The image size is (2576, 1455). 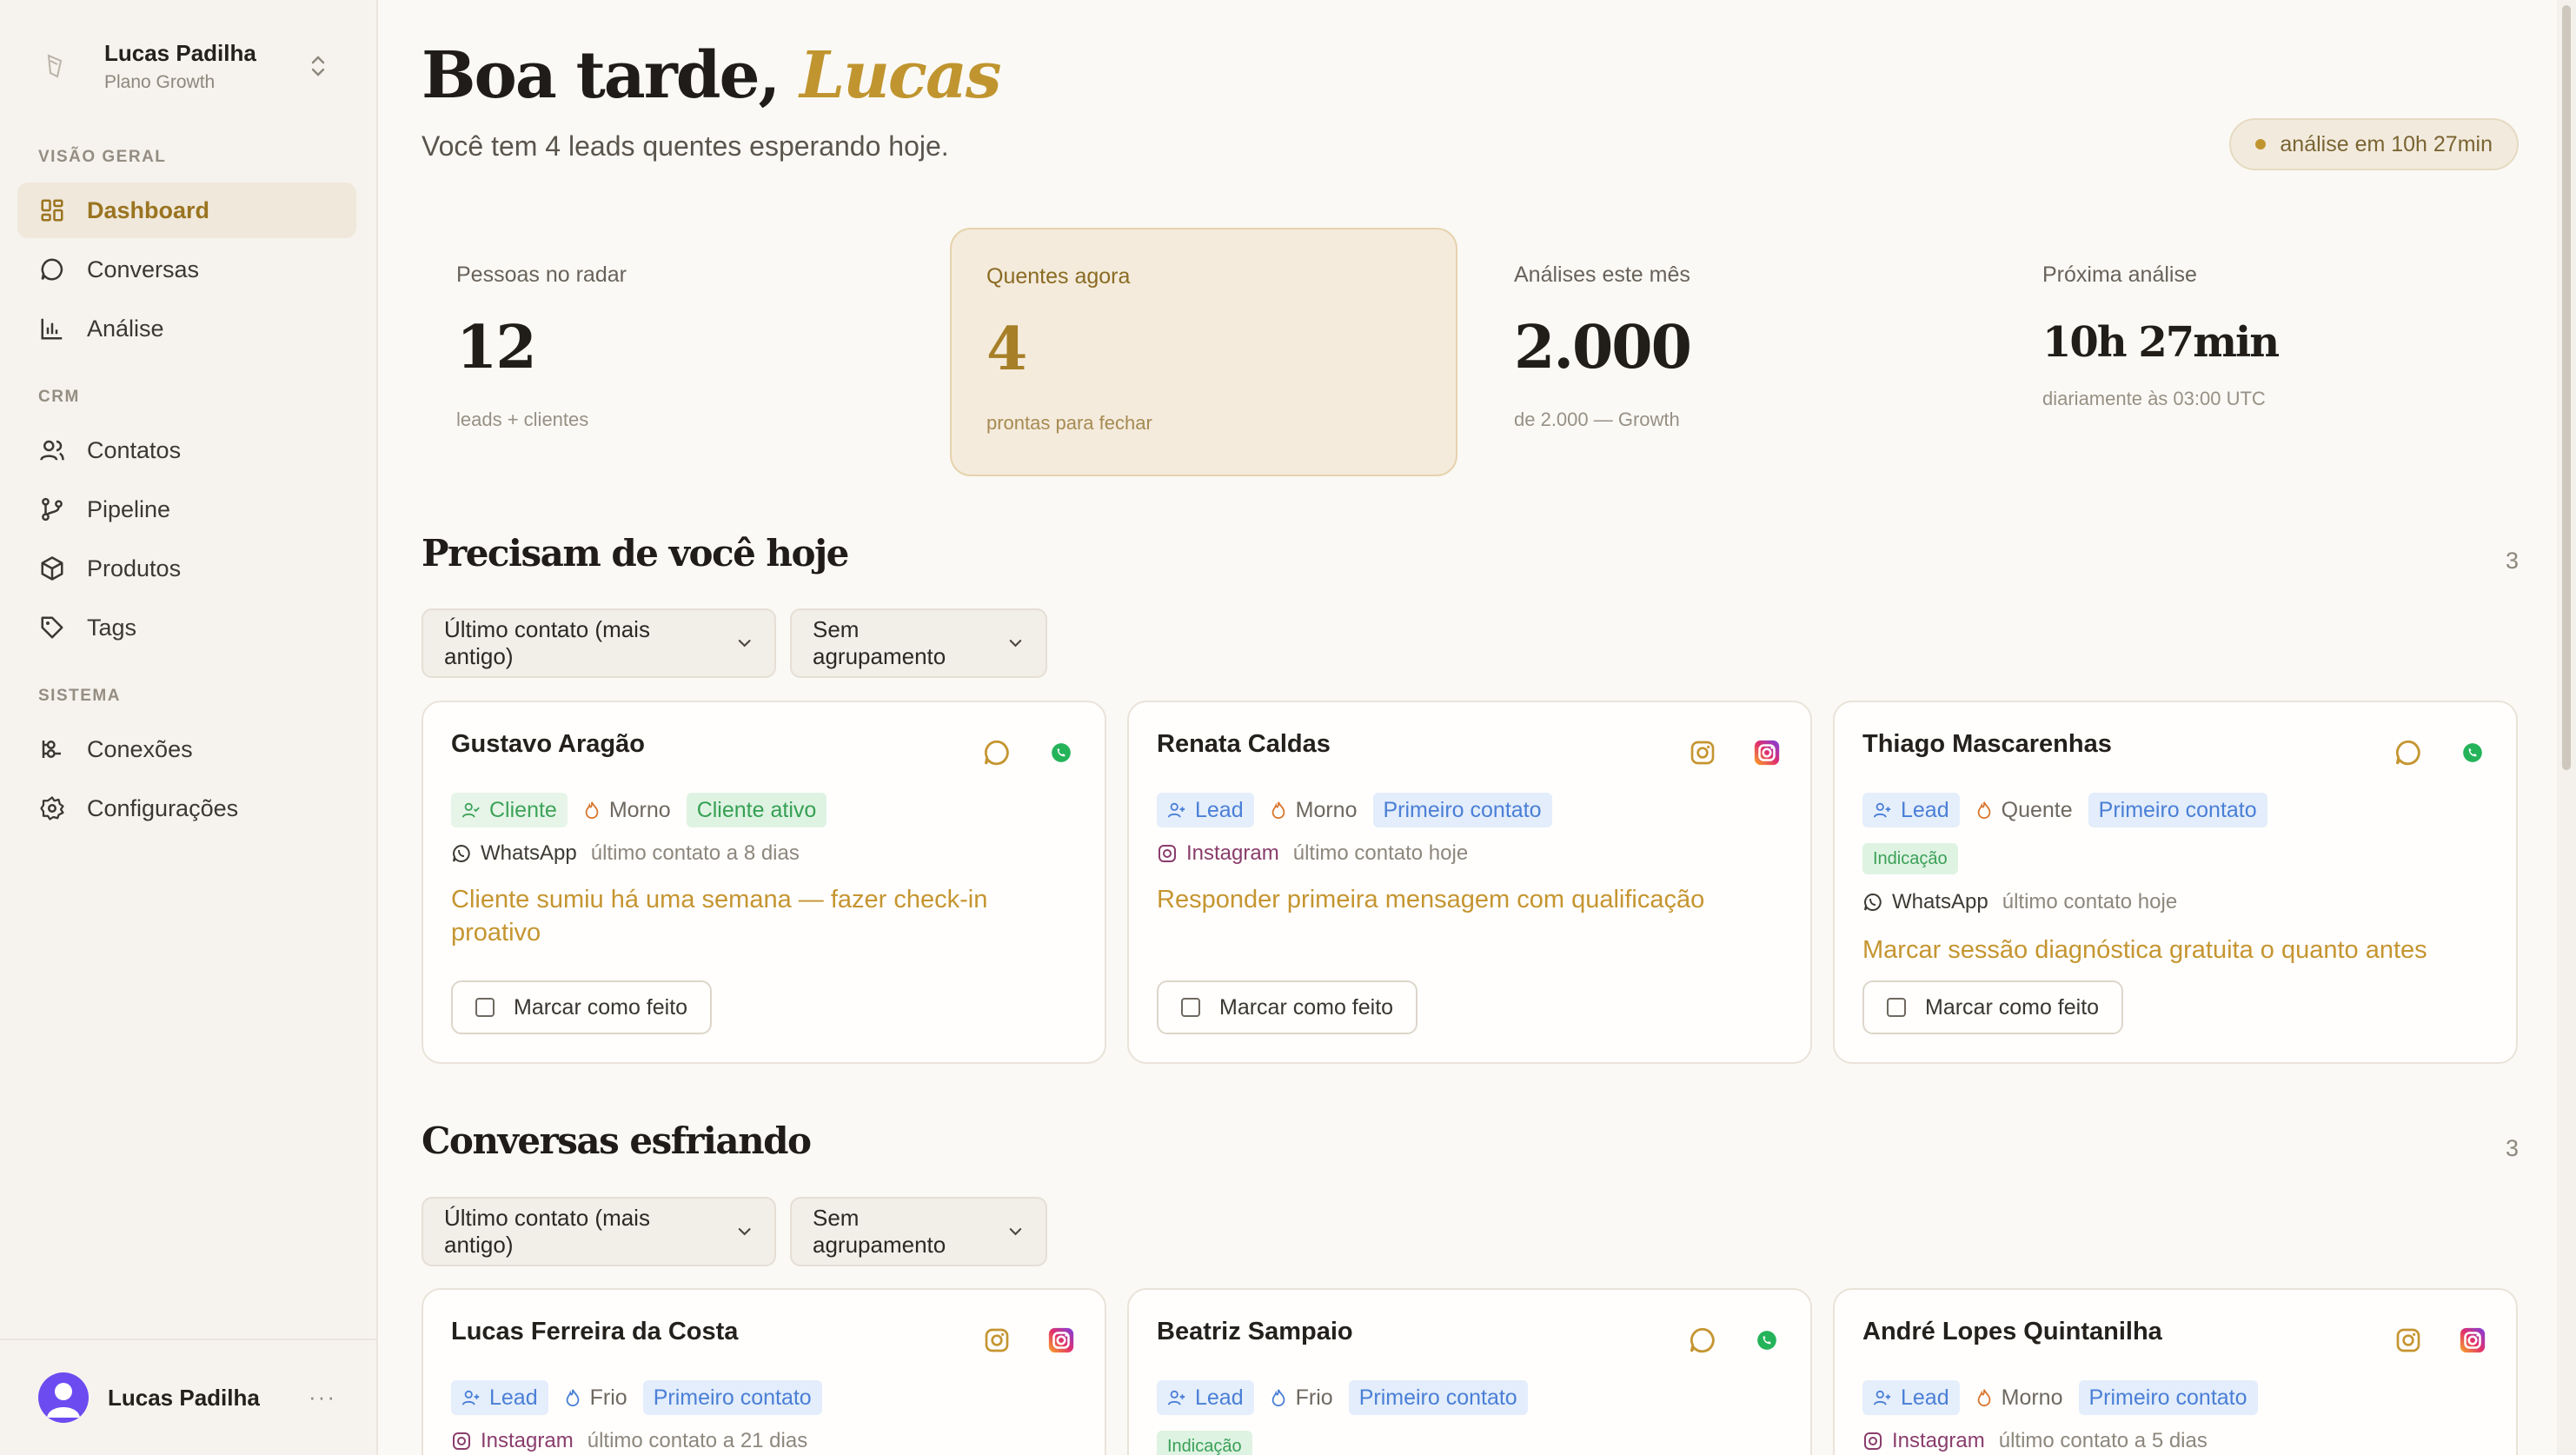 I want to click on stat-label: Pessoas no radar, so click(x=541, y=274).